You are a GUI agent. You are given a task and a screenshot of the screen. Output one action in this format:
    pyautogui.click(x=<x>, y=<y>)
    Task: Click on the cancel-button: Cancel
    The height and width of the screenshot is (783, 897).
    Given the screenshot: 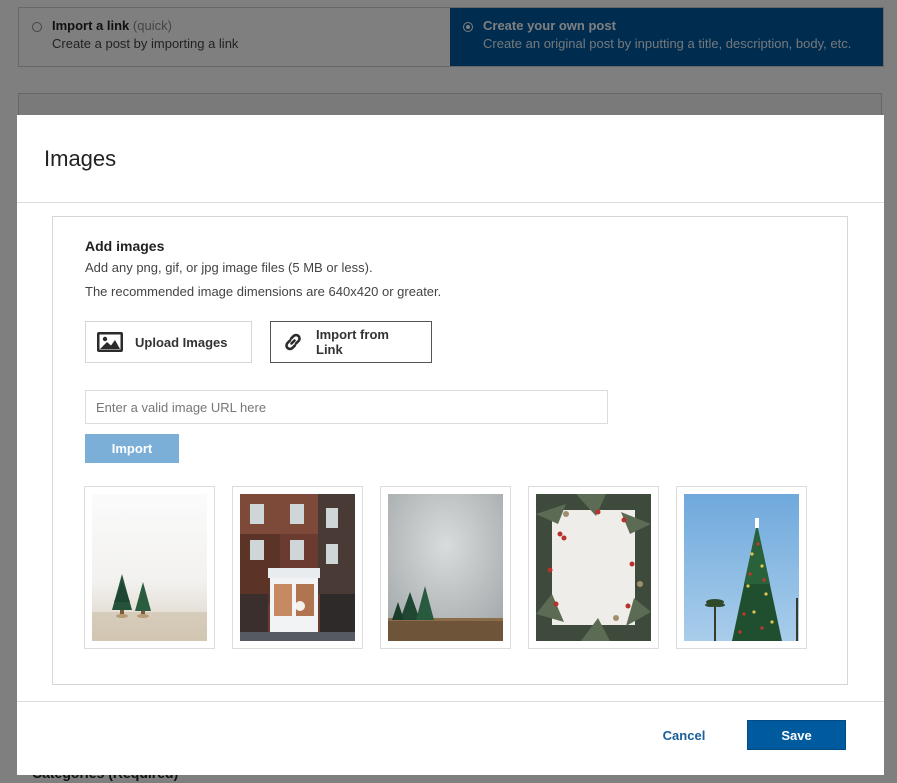 What is the action you would take?
    pyautogui.click(x=684, y=735)
    